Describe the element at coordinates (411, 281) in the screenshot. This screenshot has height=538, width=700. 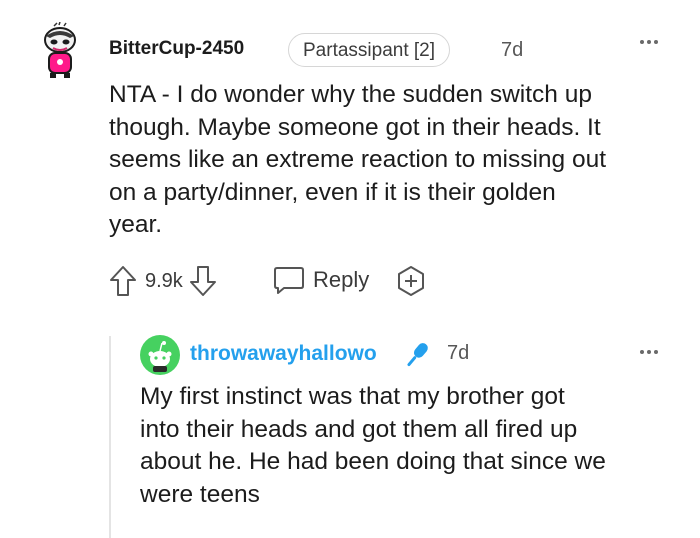
I see `plus-circle-icon` at that location.